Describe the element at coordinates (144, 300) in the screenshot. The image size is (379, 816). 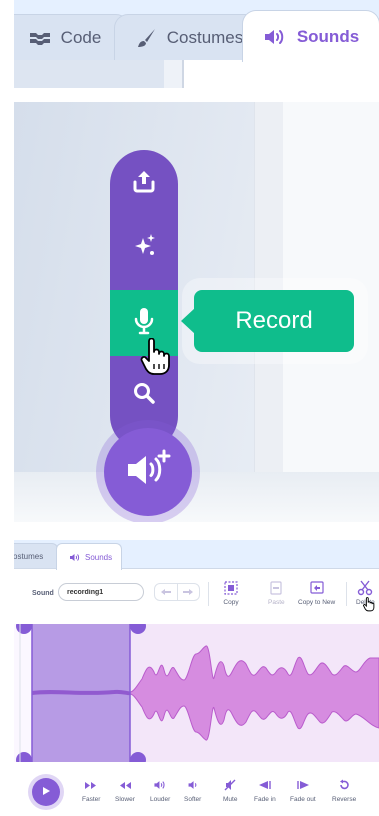
I see `add-sound-menu` at that location.